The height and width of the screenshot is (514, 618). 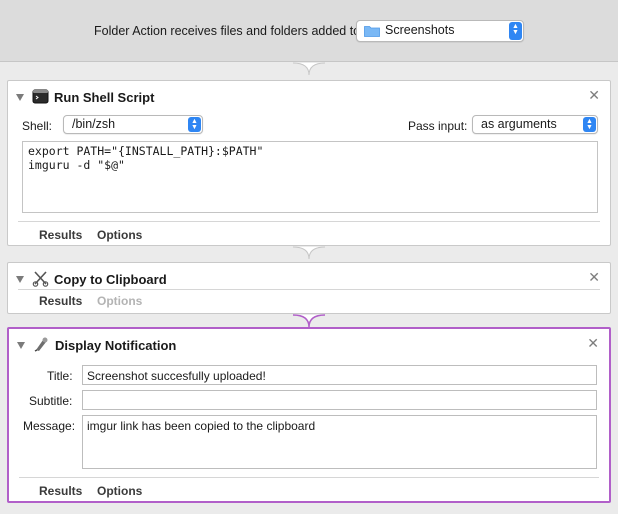 I want to click on pass-input-popup-value: as arguments, so click(x=519, y=124).